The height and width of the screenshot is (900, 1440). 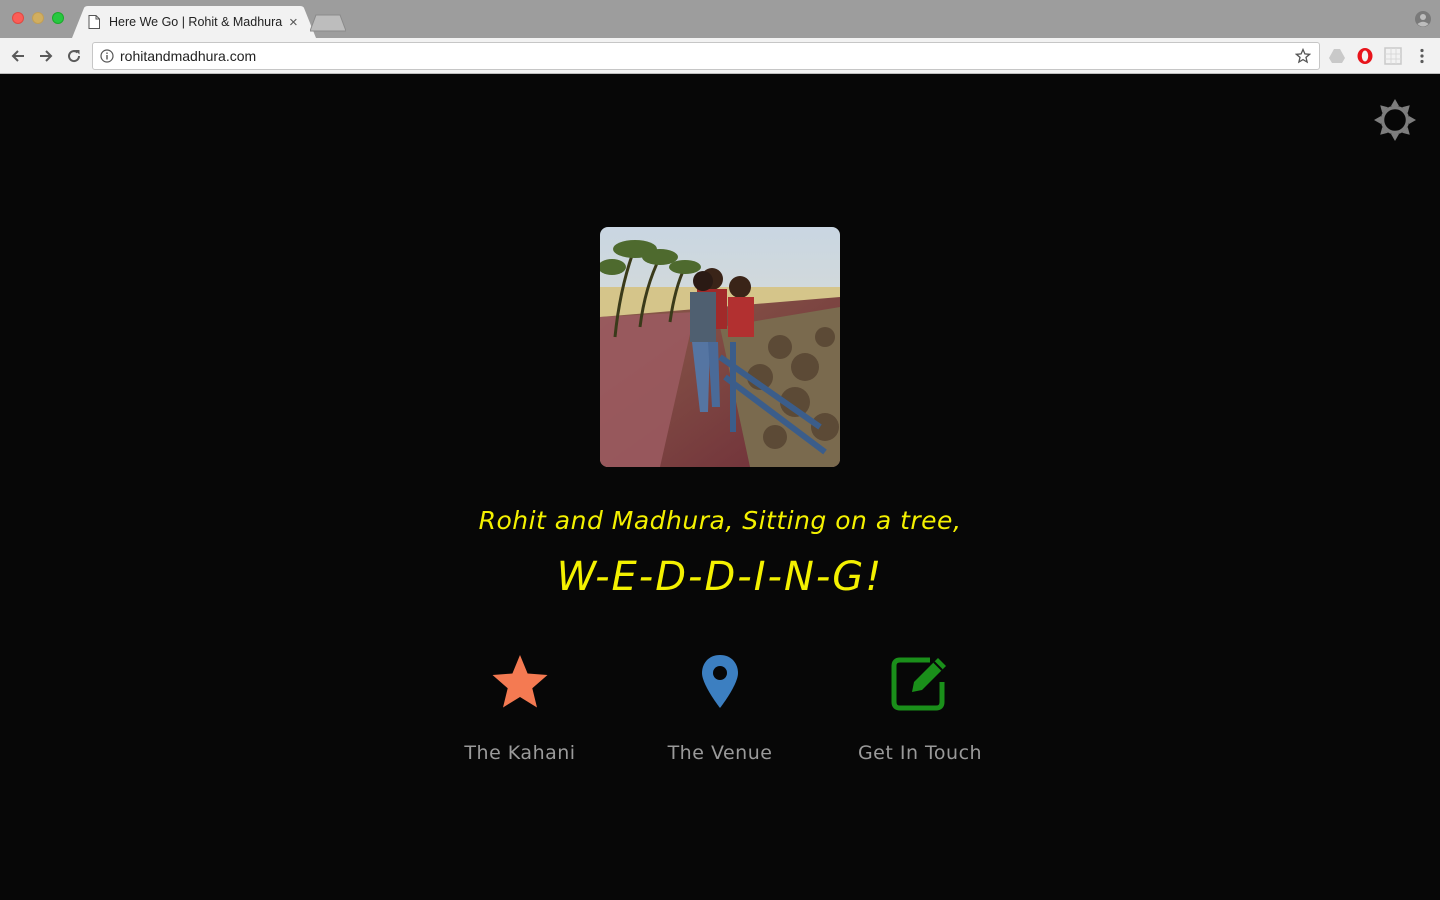 What do you see at coordinates (328, 23) in the screenshot?
I see `new-tab-button` at bounding box center [328, 23].